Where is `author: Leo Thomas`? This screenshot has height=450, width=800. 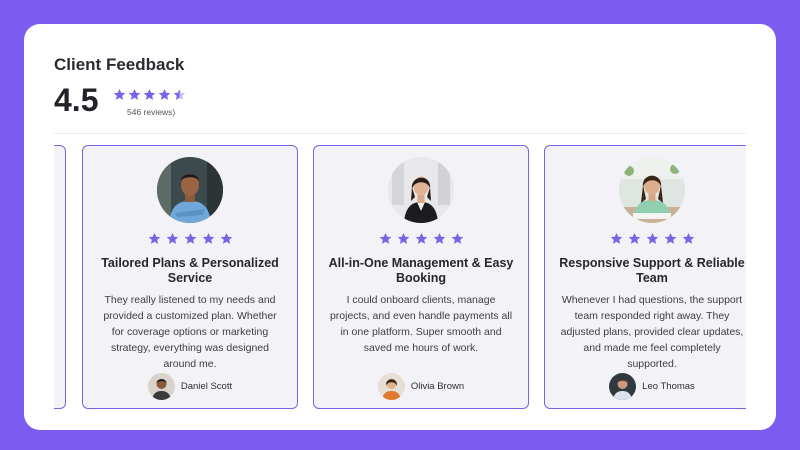 author: Leo Thomas is located at coordinates (645, 386).